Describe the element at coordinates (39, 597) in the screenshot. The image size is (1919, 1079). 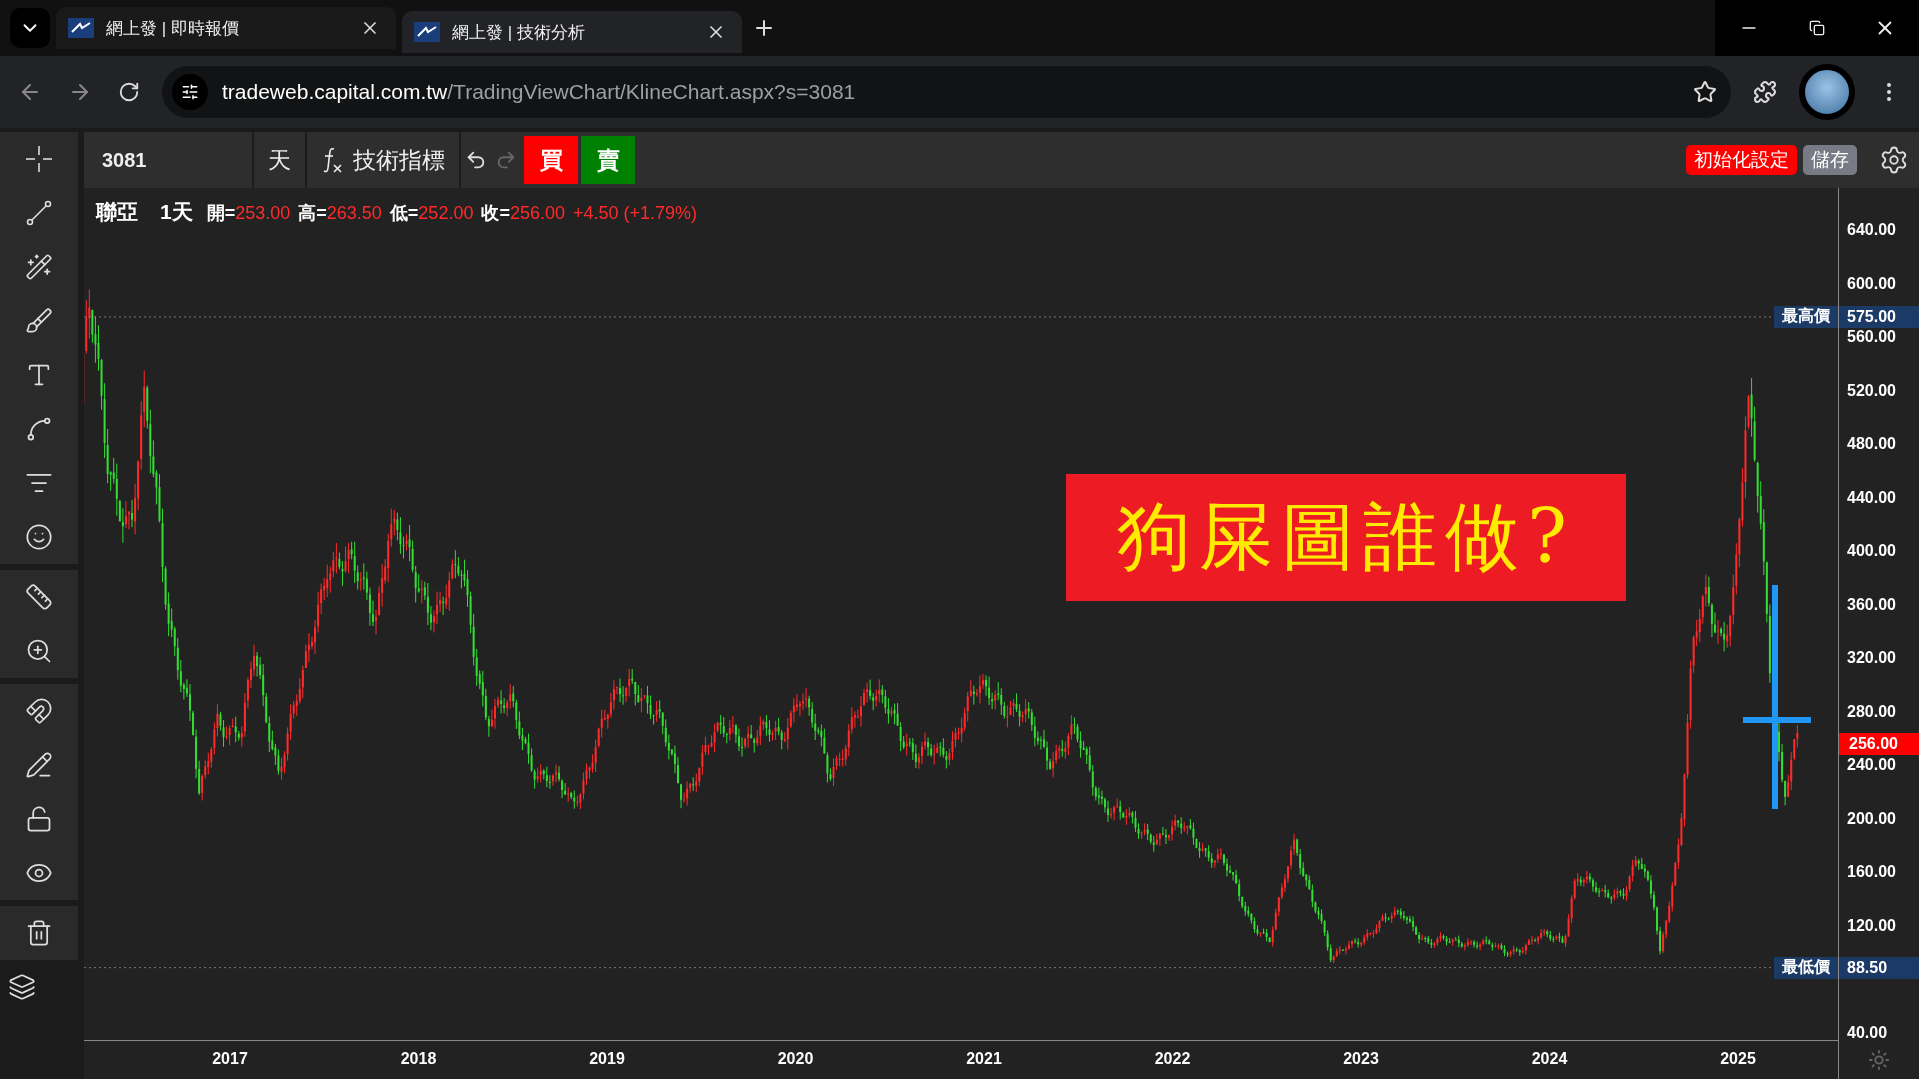
I see `ruler-icon` at that location.